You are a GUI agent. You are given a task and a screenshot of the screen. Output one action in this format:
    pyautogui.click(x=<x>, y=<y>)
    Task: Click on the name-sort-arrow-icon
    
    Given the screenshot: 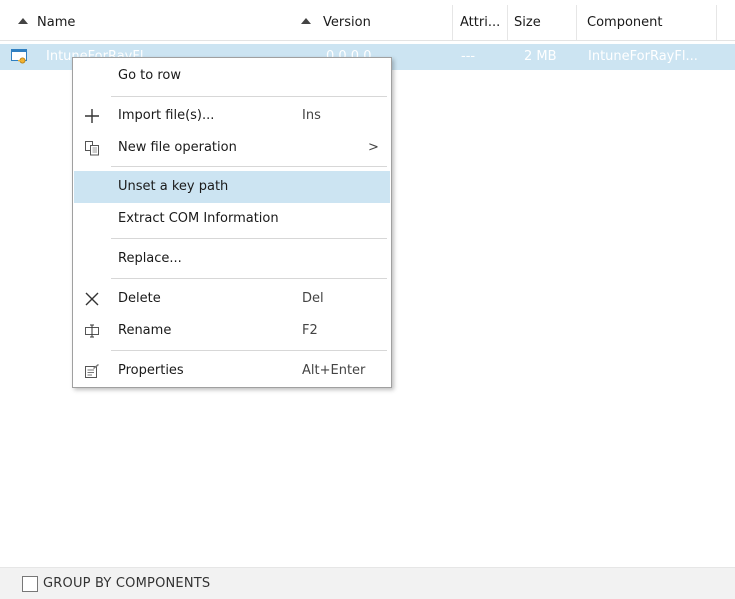 What is the action you would take?
    pyautogui.click(x=25, y=22)
    